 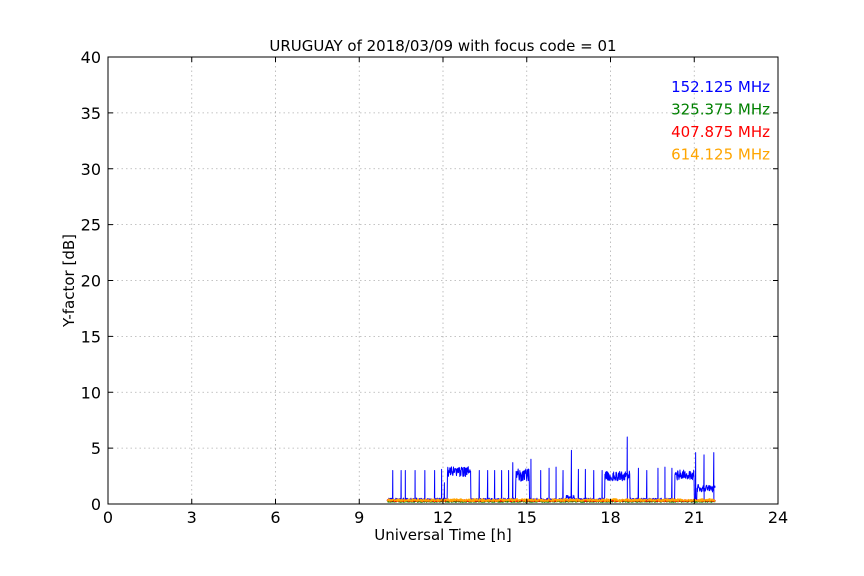 I want to click on legend-entry: 152.125 MHz, so click(x=720, y=87).